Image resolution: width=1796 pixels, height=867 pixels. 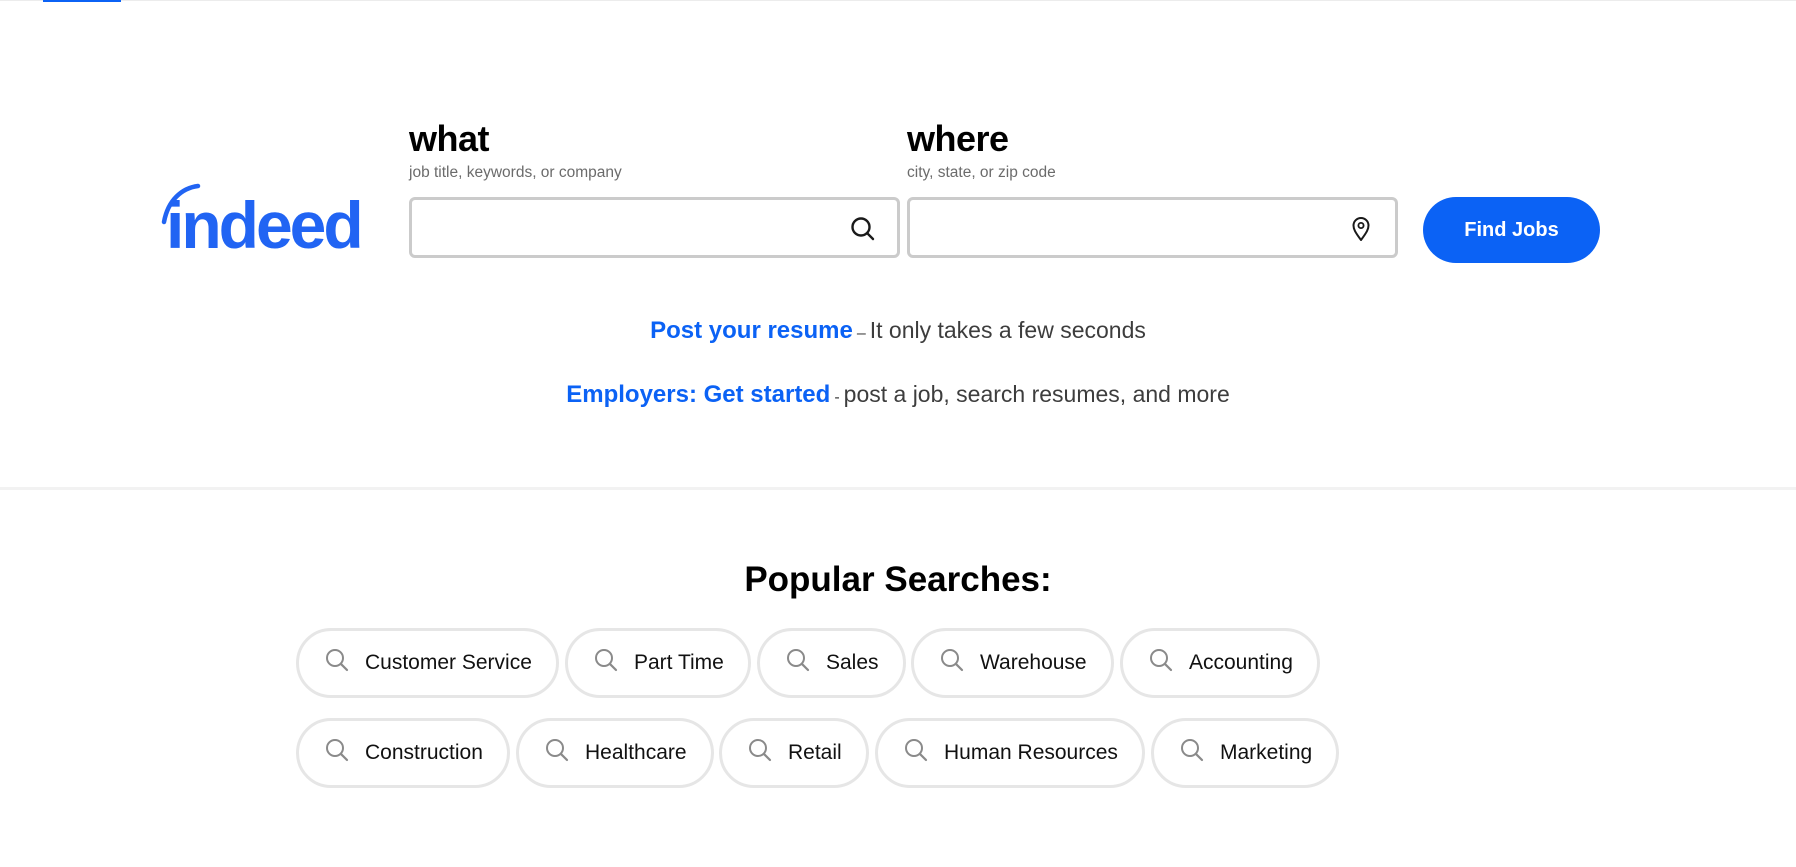 I want to click on top-border, so click(x=898, y=0).